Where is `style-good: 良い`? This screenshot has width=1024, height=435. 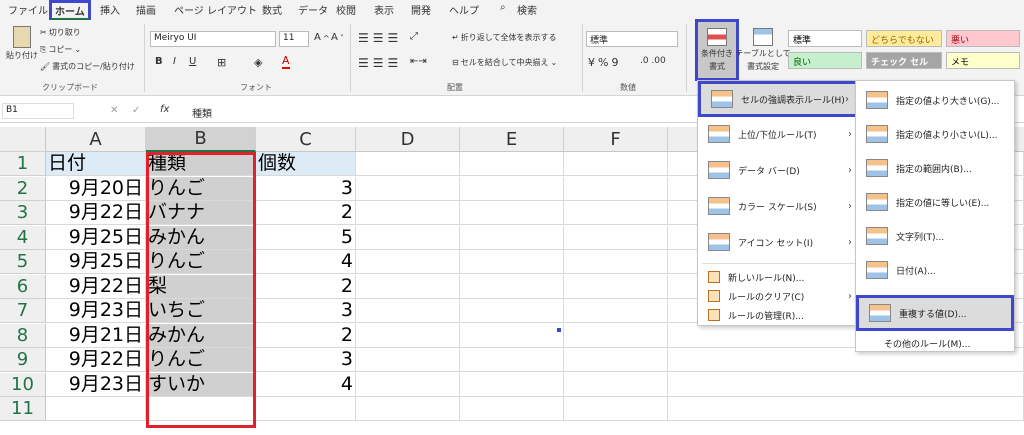
style-good: 良い is located at coordinates (825, 60).